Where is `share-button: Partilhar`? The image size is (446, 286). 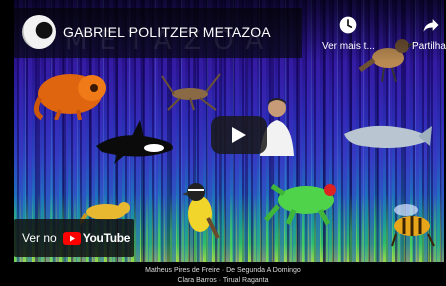 share-button: Partilhar is located at coordinates (429, 33).